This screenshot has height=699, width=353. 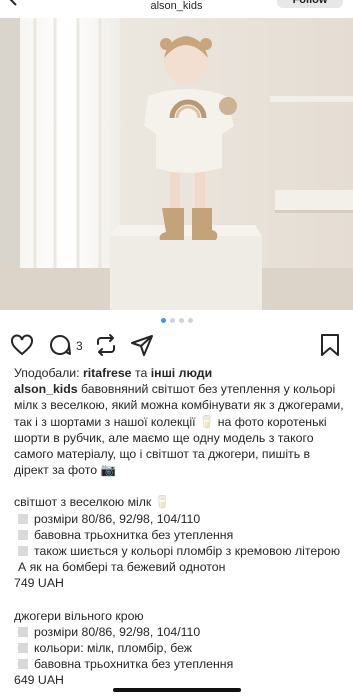 What do you see at coordinates (39, 583) in the screenshot?
I see `item-price: 749 UAH` at bounding box center [39, 583].